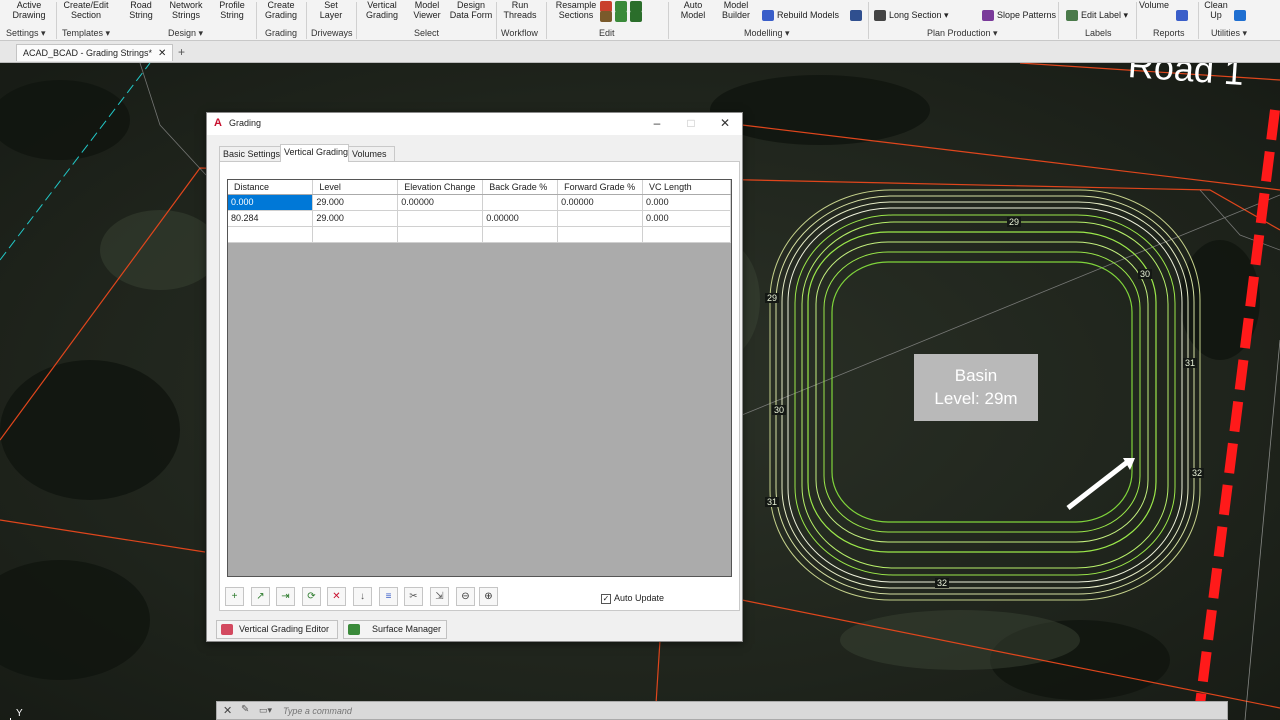 Image resolution: width=1280 pixels, height=720 pixels. What do you see at coordinates (265, 710) in the screenshot?
I see `command-prompt-icon: ▭▾` at bounding box center [265, 710].